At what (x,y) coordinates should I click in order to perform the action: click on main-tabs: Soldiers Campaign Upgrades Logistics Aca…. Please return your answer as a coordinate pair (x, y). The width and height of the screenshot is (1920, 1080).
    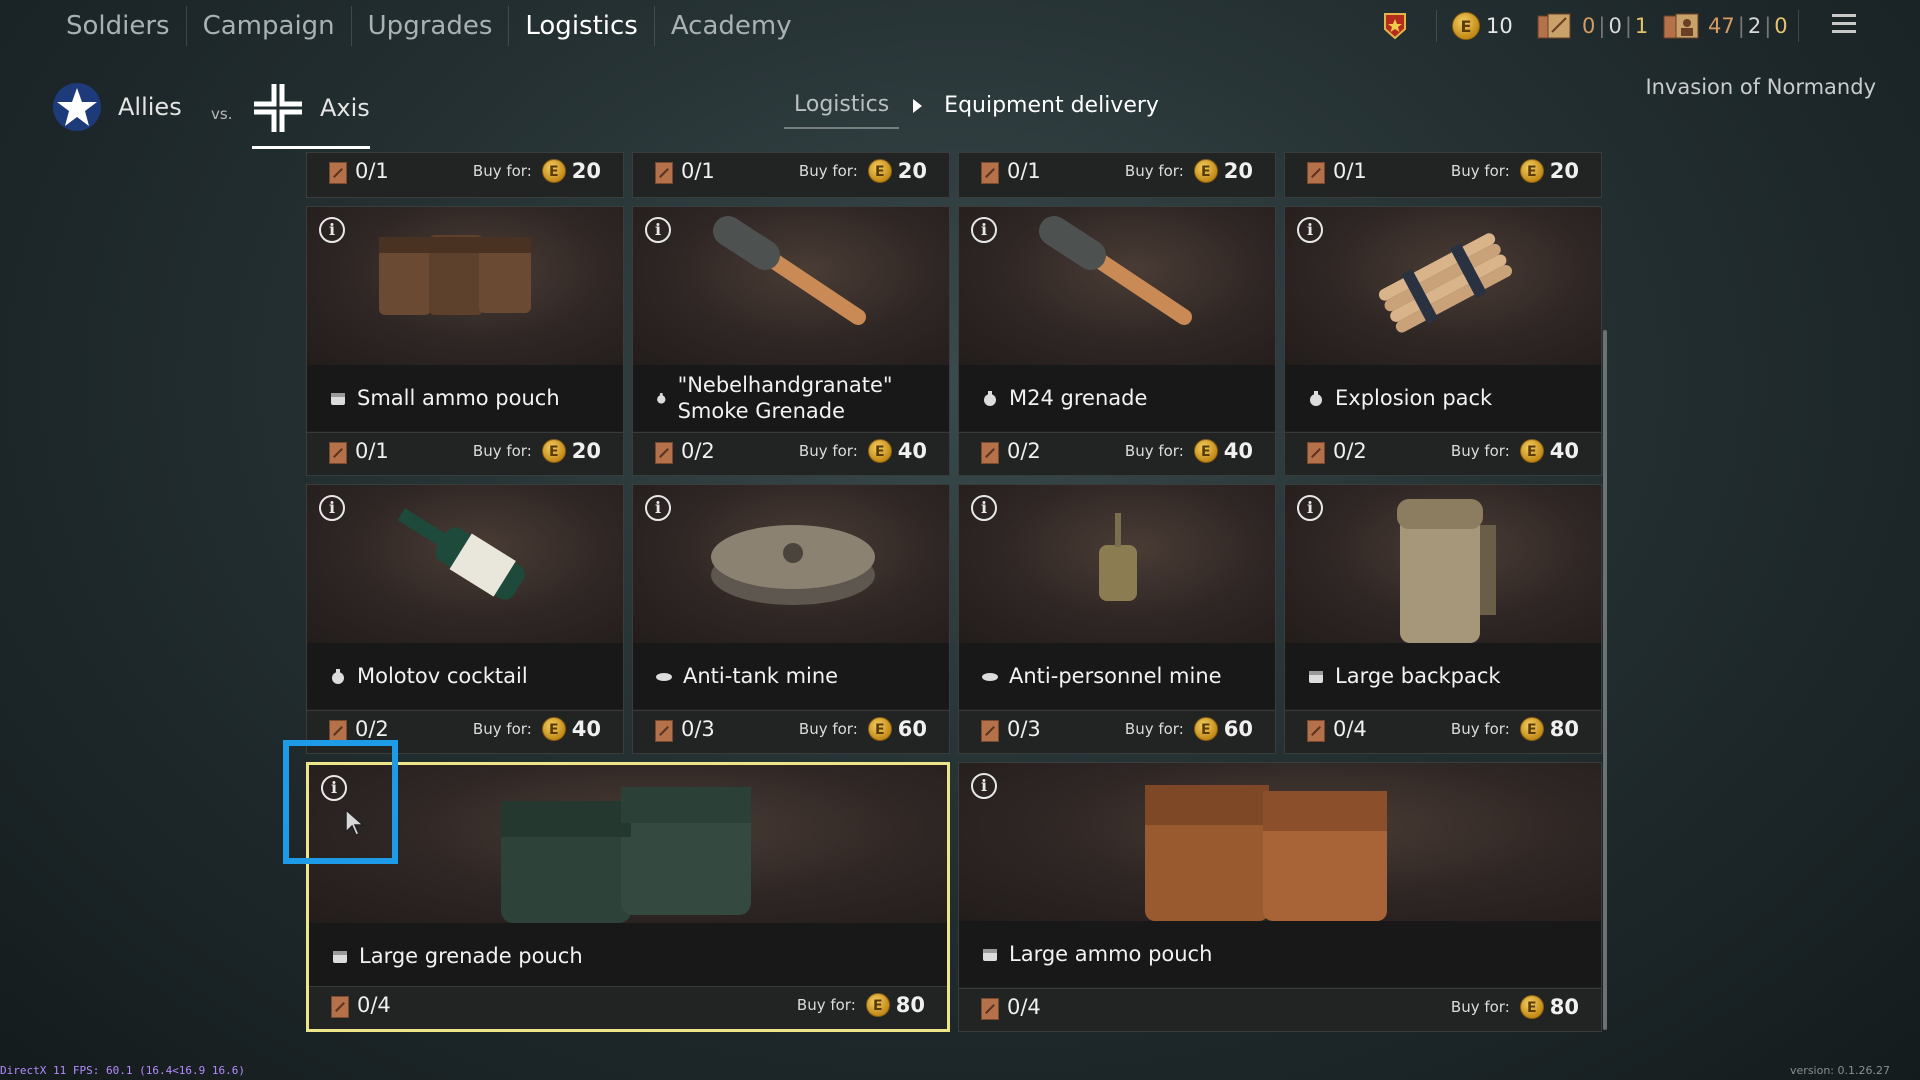
    Looking at the image, I should click on (429, 26).